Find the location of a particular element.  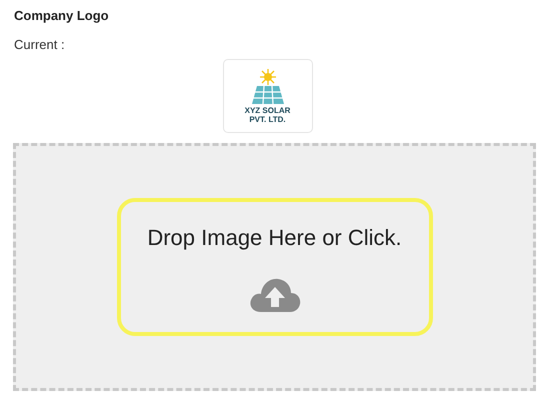

current-label: Current : is located at coordinates (40, 45).